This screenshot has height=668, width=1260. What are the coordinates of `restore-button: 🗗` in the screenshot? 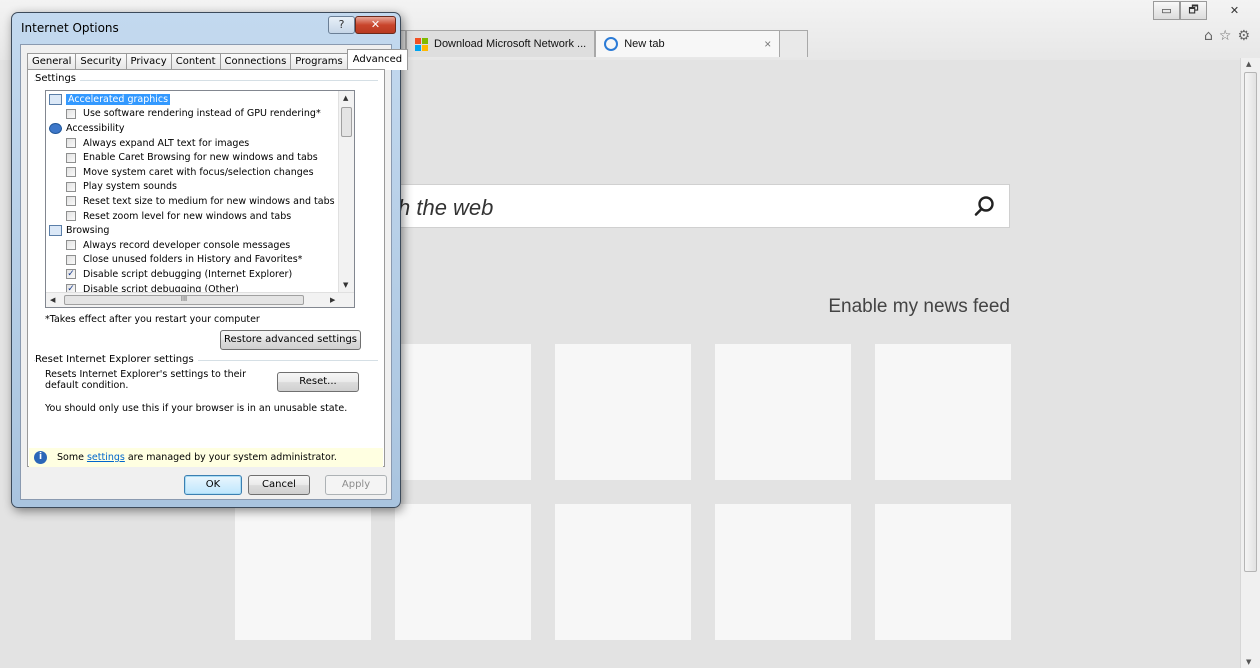 It's located at (1193, 10).